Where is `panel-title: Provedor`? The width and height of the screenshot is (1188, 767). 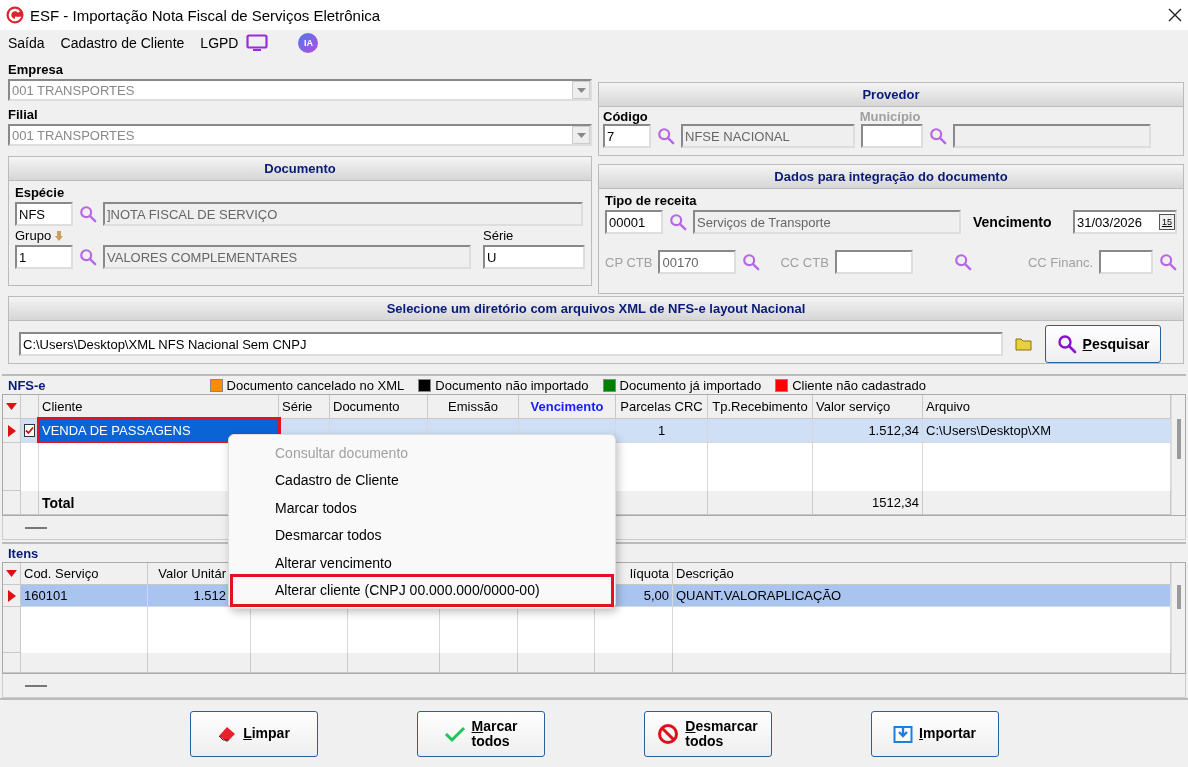
panel-title: Provedor is located at coordinates (891, 95).